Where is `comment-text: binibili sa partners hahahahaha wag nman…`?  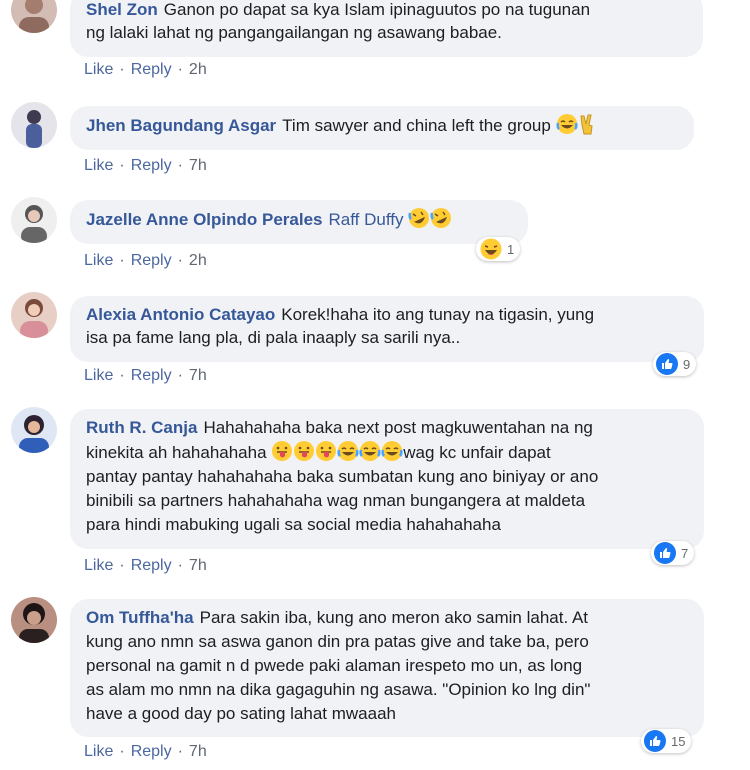
comment-text: binibili sa partners hahahahaha wag nman… is located at coordinates (336, 500).